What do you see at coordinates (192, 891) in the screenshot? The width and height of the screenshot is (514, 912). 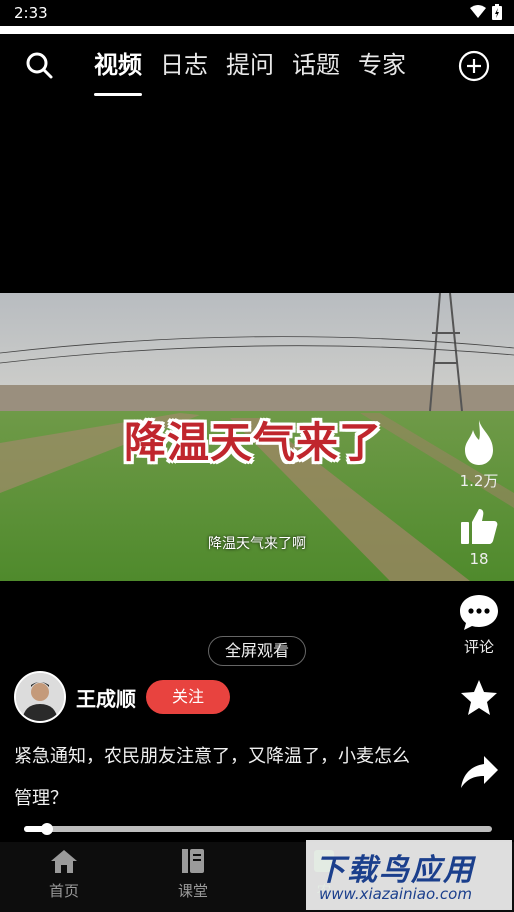 I see `nav-label-classroom: 课堂` at bounding box center [192, 891].